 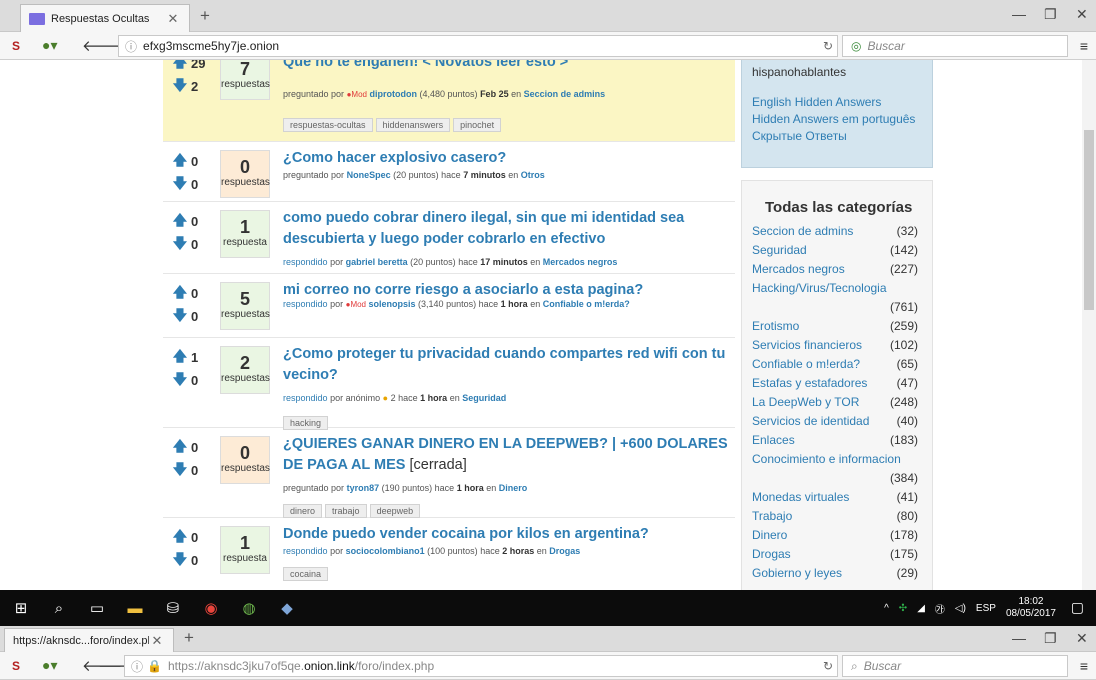 What do you see at coordinates (837, 119) in the screenshot?
I see `lang-link-portuguese: Hidden Answers em português` at bounding box center [837, 119].